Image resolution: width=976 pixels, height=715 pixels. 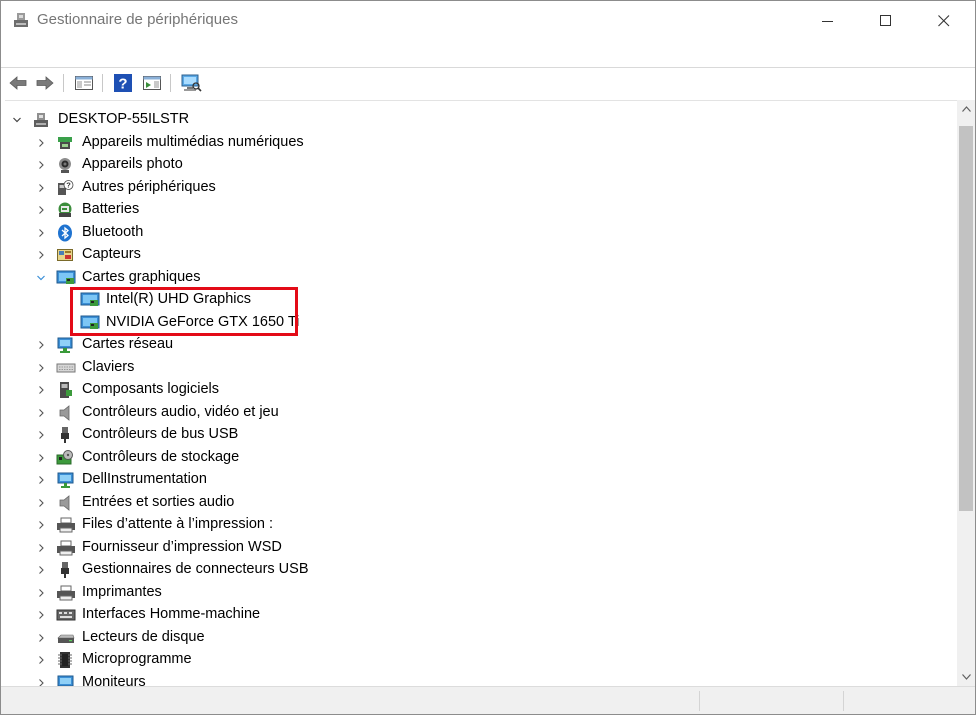 What do you see at coordinates (475, 570) in the screenshot?
I see `tree-category: Gestionnaires de connecteurs USB` at bounding box center [475, 570].